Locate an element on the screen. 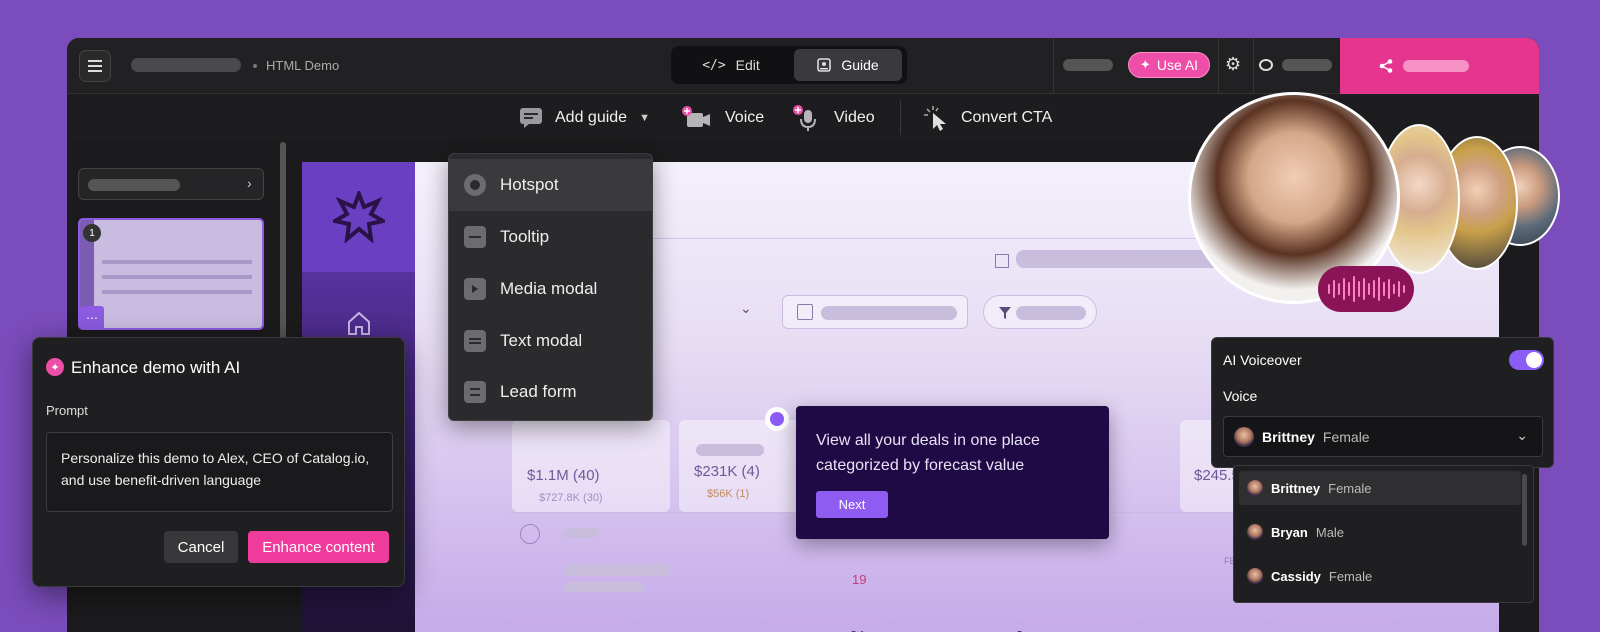 This screenshot has height=632, width=1600. media-modal-icon is located at coordinates (475, 289).